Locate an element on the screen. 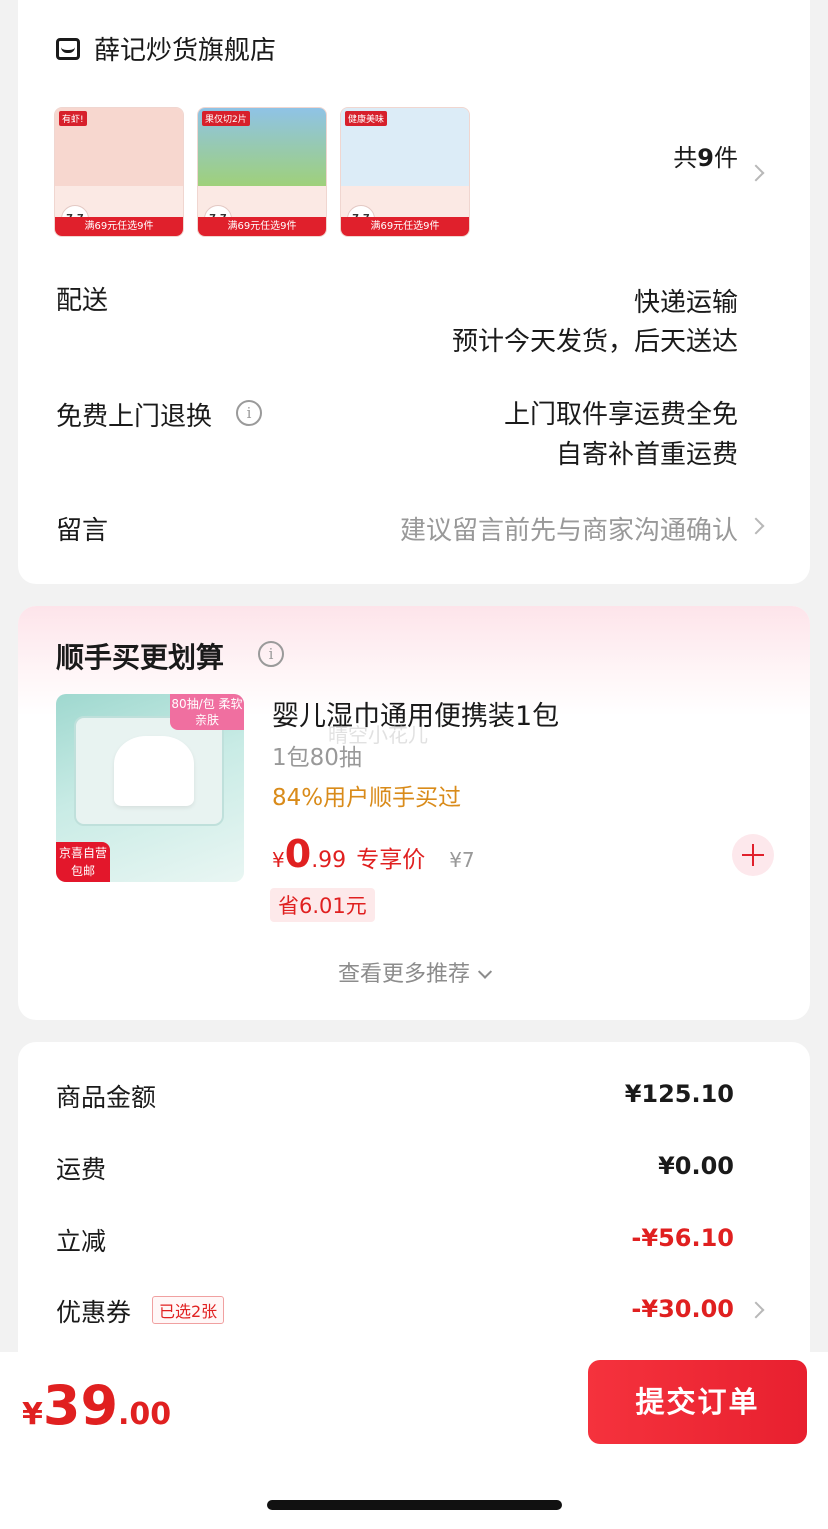 This screenshot has height=1529, width=828. product-price: ¥0.99 专享价 ¥7 is located at coordinates (373, 854).